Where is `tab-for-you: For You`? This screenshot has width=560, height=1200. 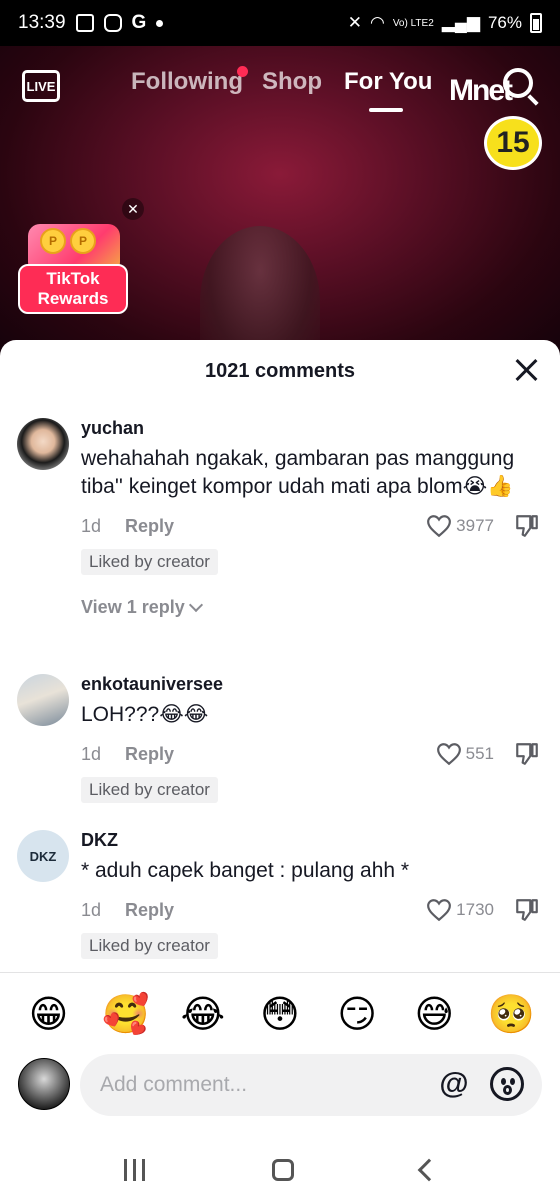 tab-for-you: For You is located at coordinates (388, 82).